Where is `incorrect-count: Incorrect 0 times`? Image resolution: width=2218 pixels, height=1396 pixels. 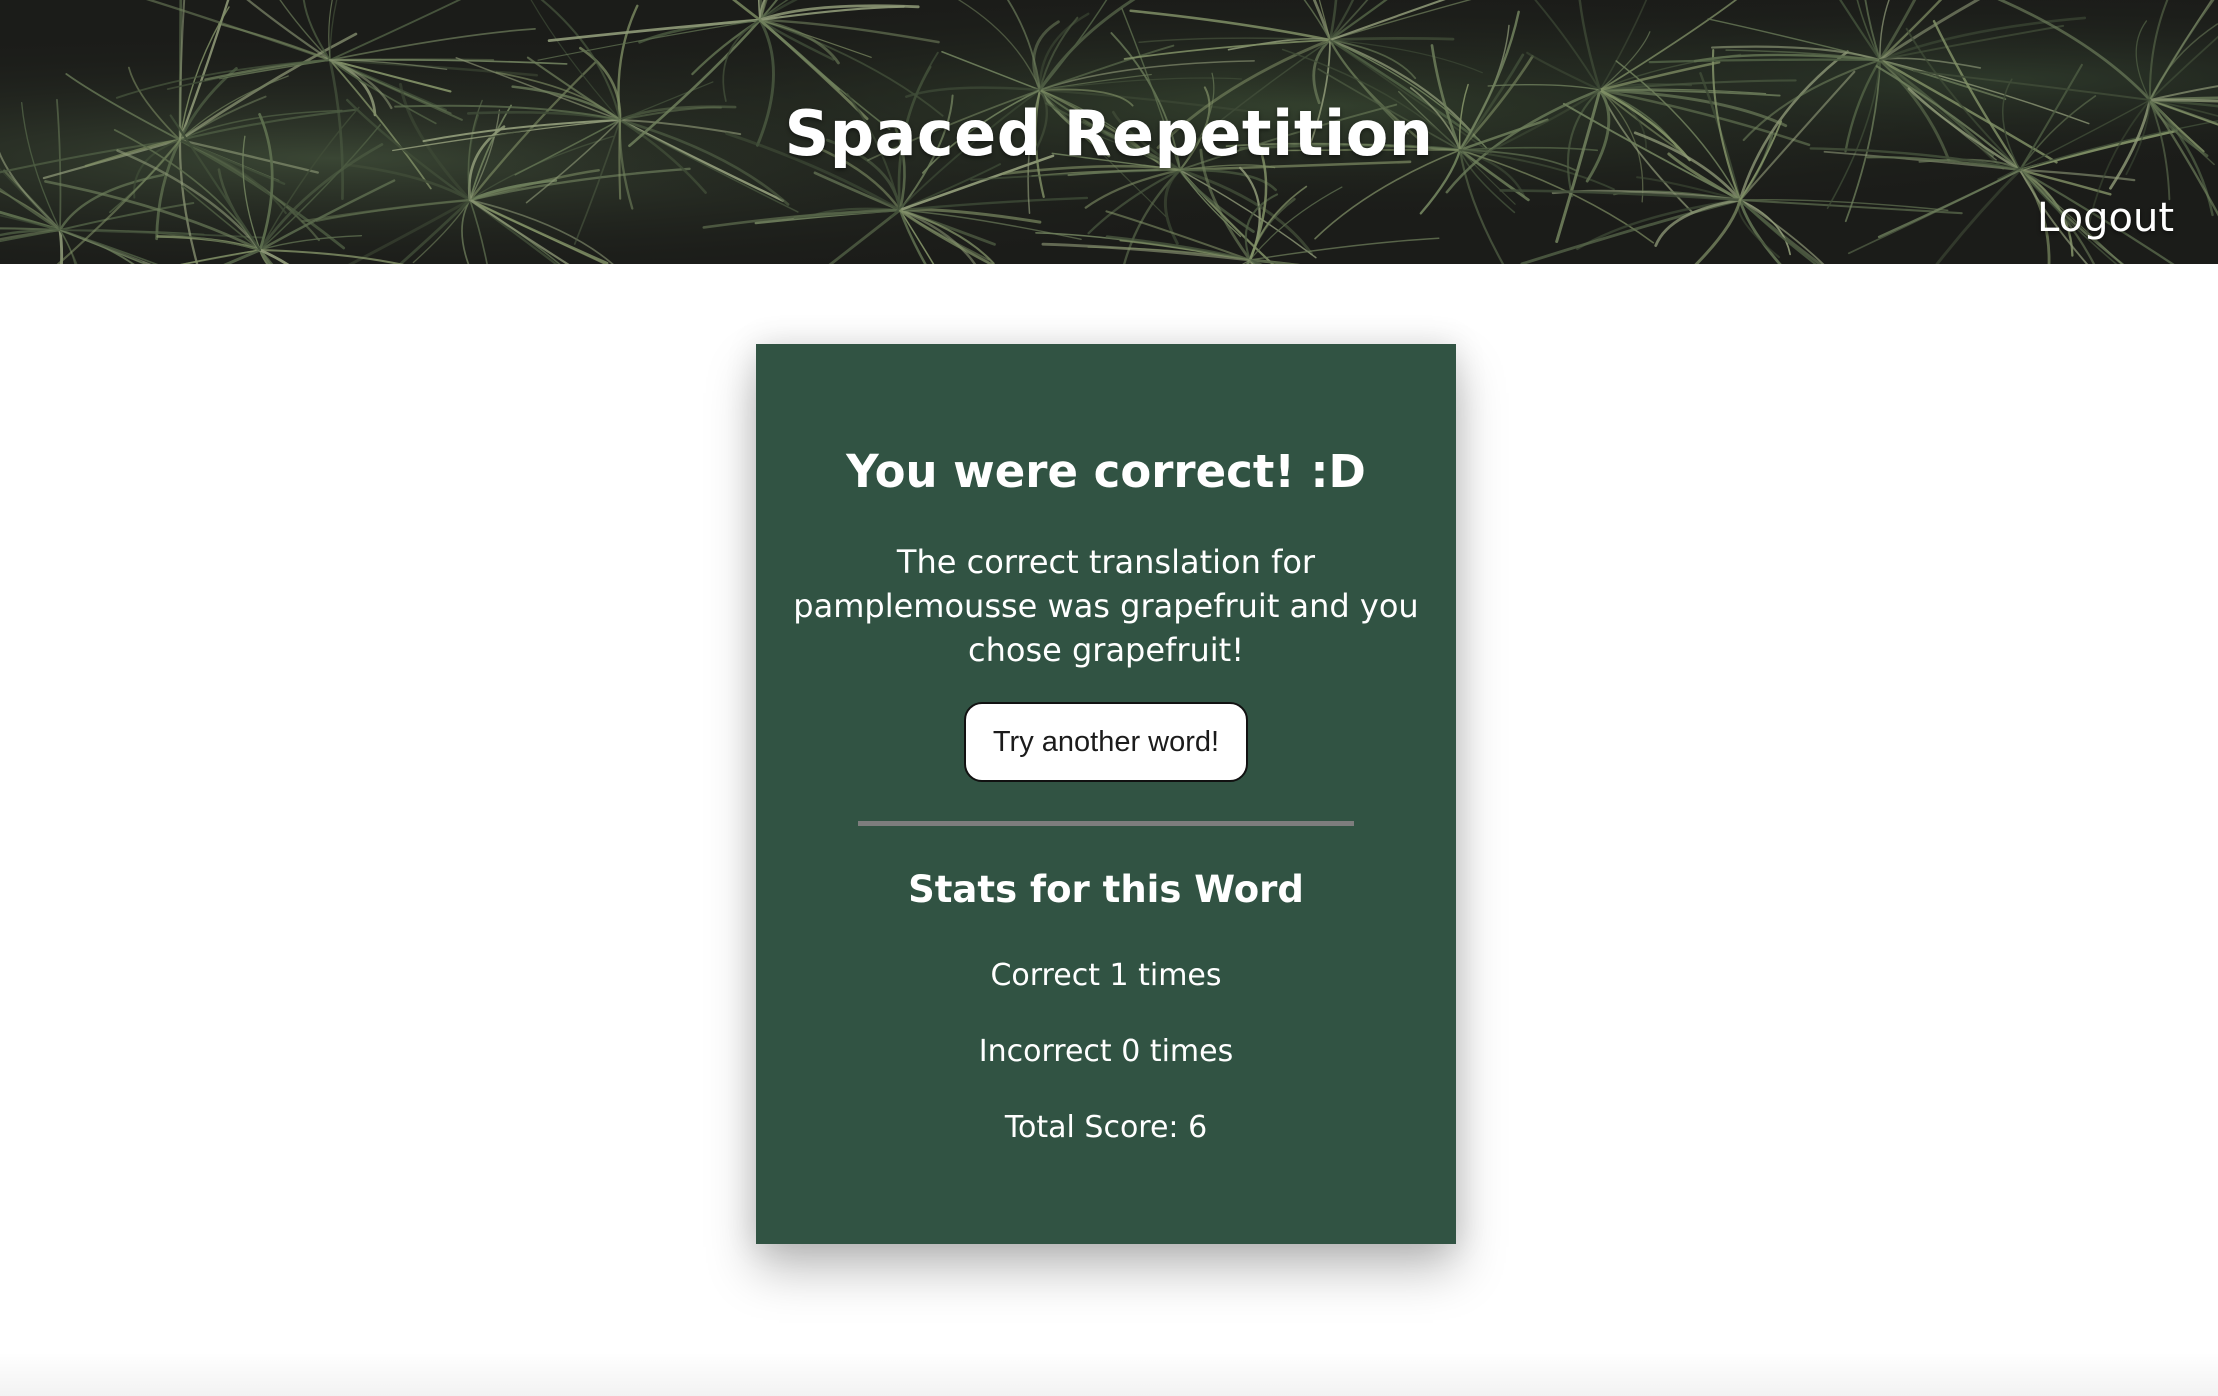
incorrect-count: Incorrect 0 times is located at coordinates (1106, 1051).